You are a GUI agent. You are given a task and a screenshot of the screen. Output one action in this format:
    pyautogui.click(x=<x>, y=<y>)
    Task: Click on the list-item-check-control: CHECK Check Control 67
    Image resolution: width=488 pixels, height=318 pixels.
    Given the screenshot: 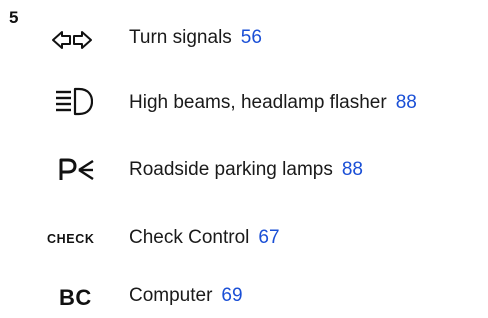 What is the action you would take?
    pyautogui.click(x=244, y=238)
    